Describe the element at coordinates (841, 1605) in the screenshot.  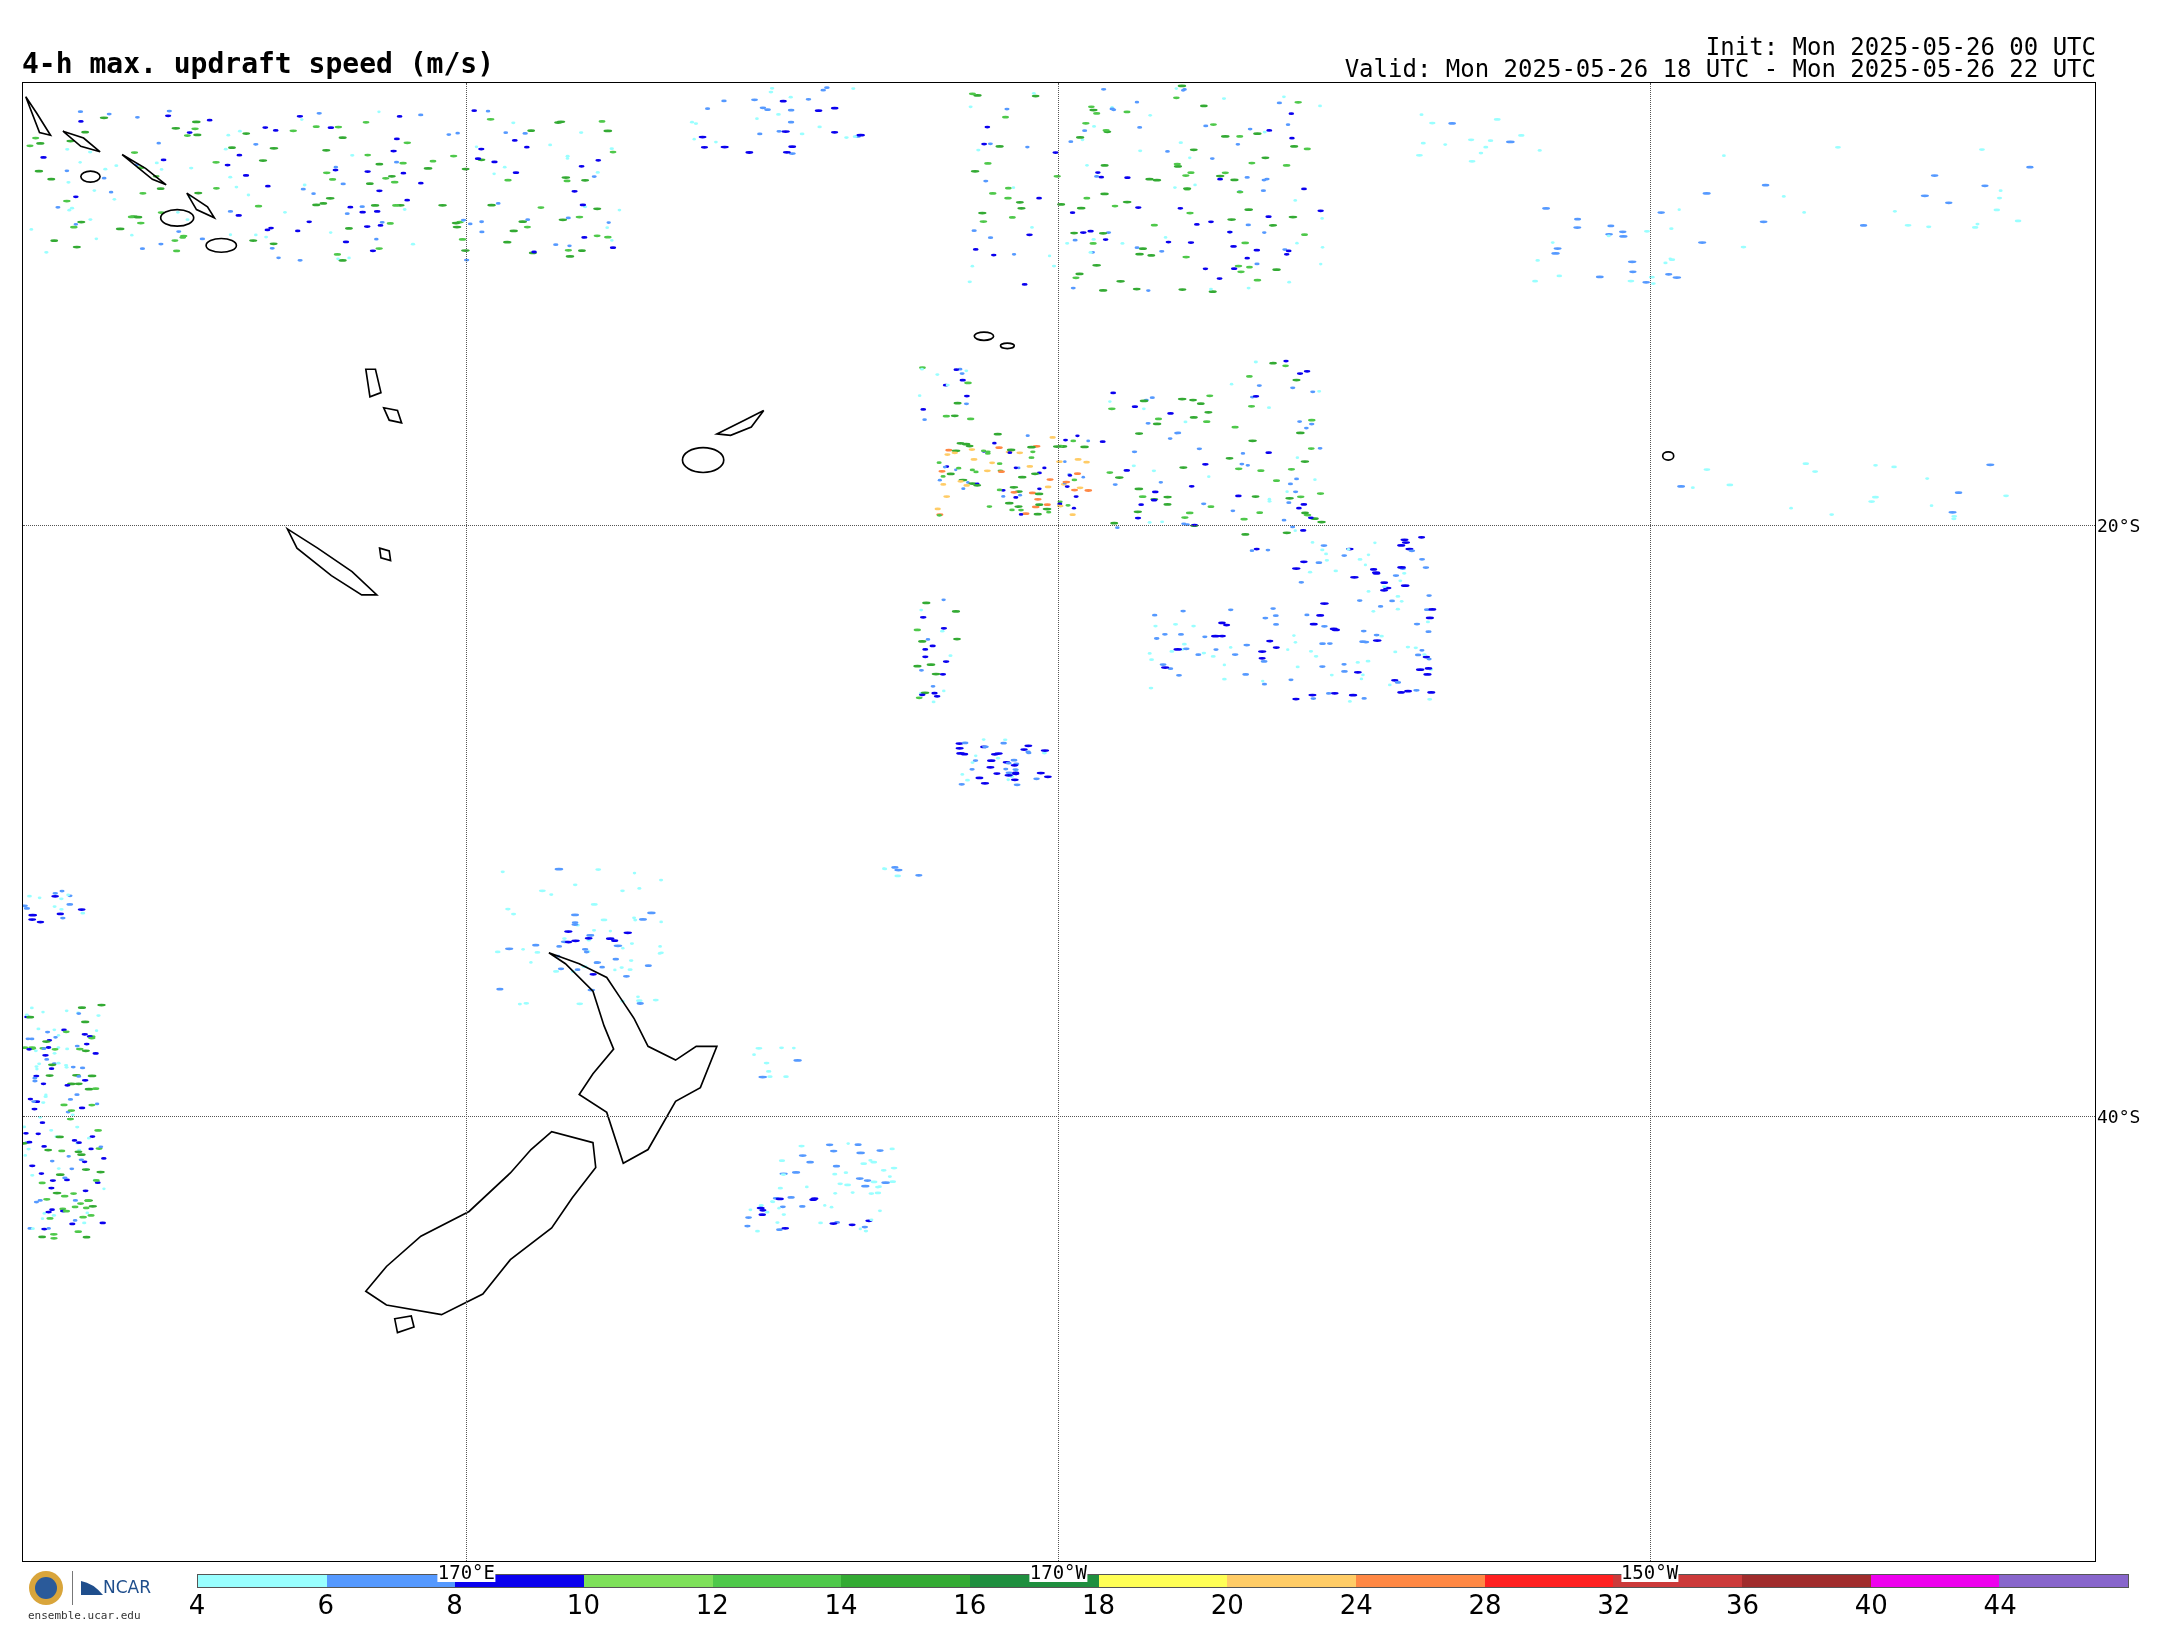
I see `scale-tick-label: 14` at that location.